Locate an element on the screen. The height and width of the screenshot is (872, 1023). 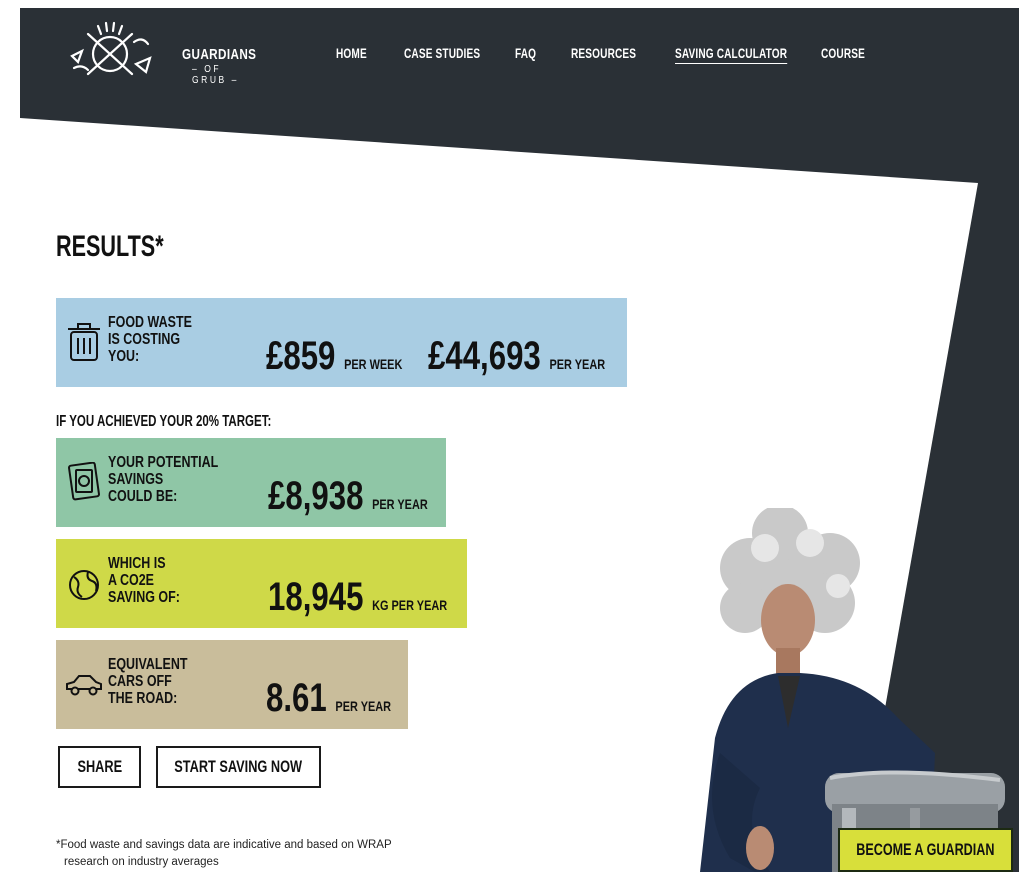
nav-saving-calculator: SAVING CALCULATOR is located at coordinates (731, 53).